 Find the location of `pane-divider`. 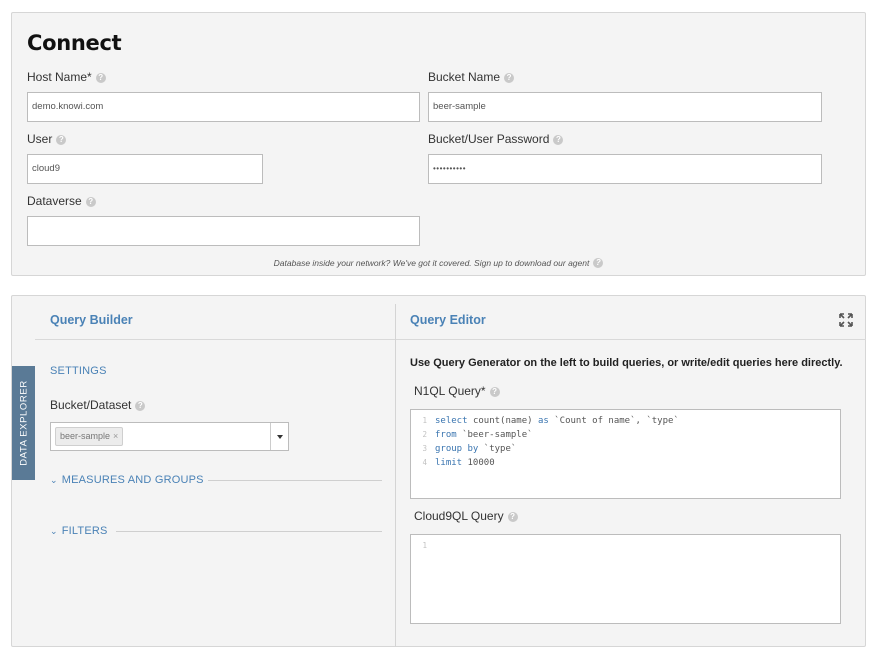

pane-divider is located at coordinates (395, 475).